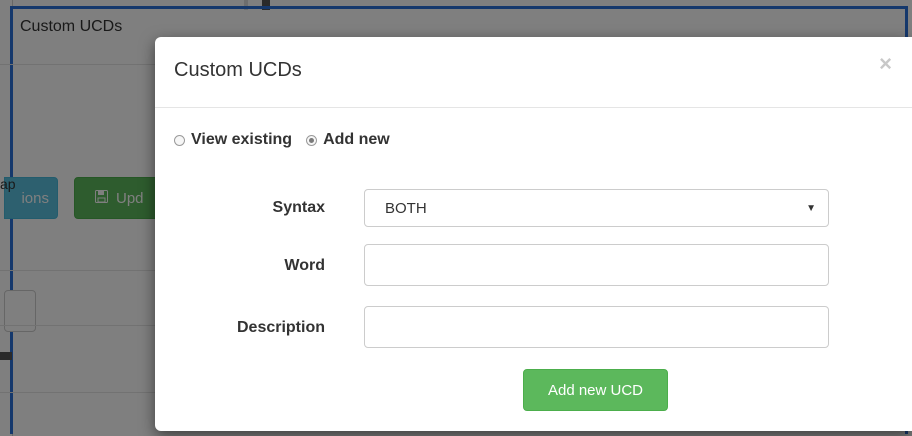 This screenshot has height=436, width=912. Describe the element at coordinates (595, 390) in the screenshot. I see `add-new-ucd-button: Add new UCD` at that location.